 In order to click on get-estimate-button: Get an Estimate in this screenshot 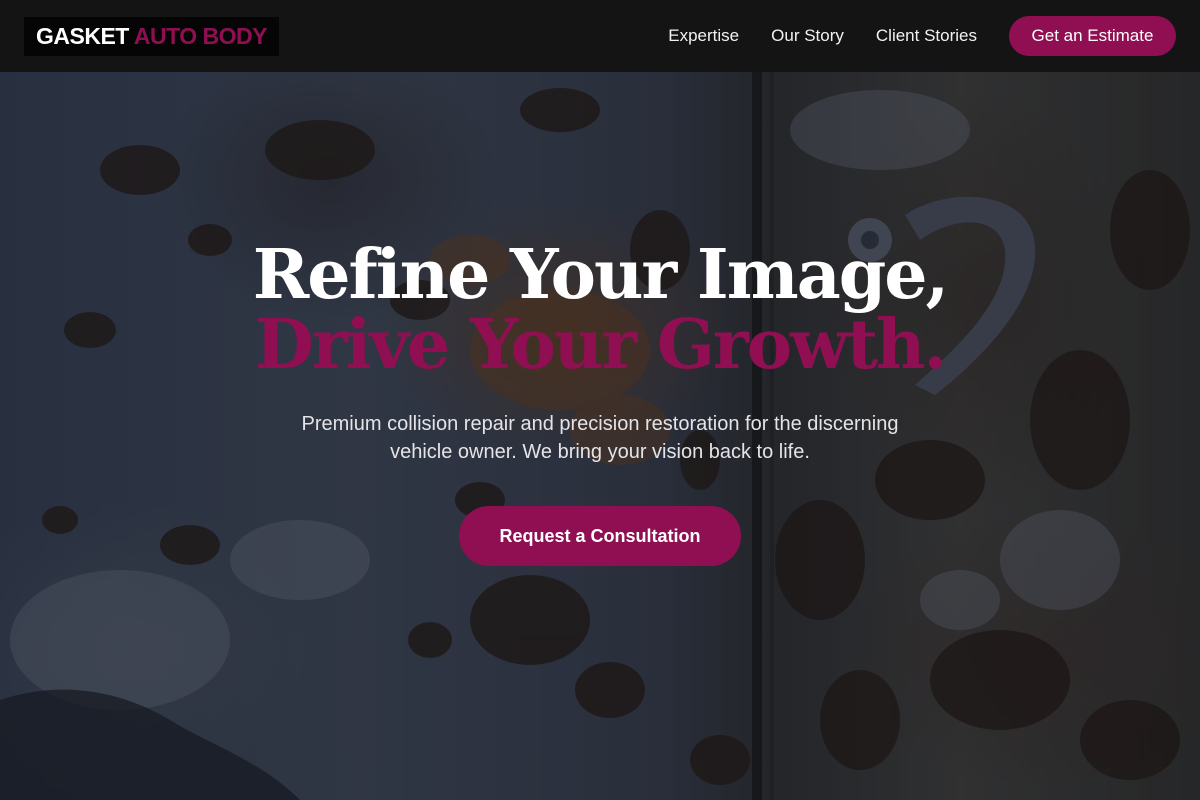, I will do `click(1092, 36)`.